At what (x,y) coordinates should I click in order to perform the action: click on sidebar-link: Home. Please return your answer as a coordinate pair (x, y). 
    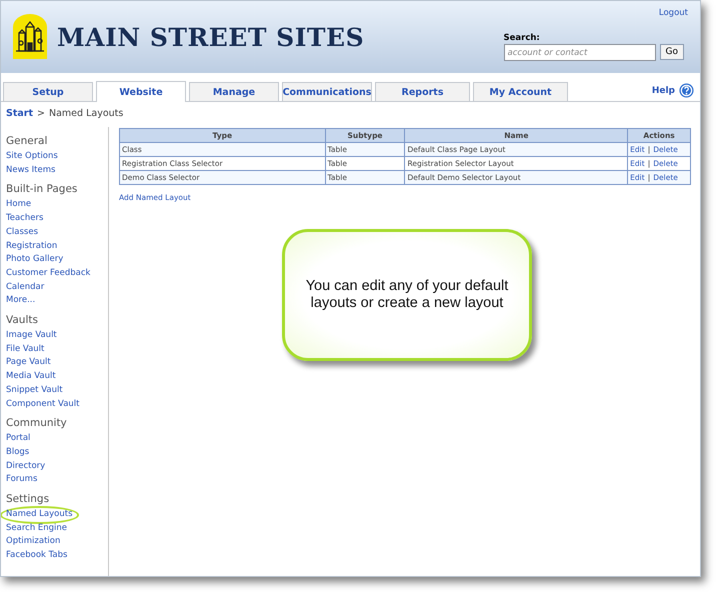
    Looking at the image, I should click on (19, 205).